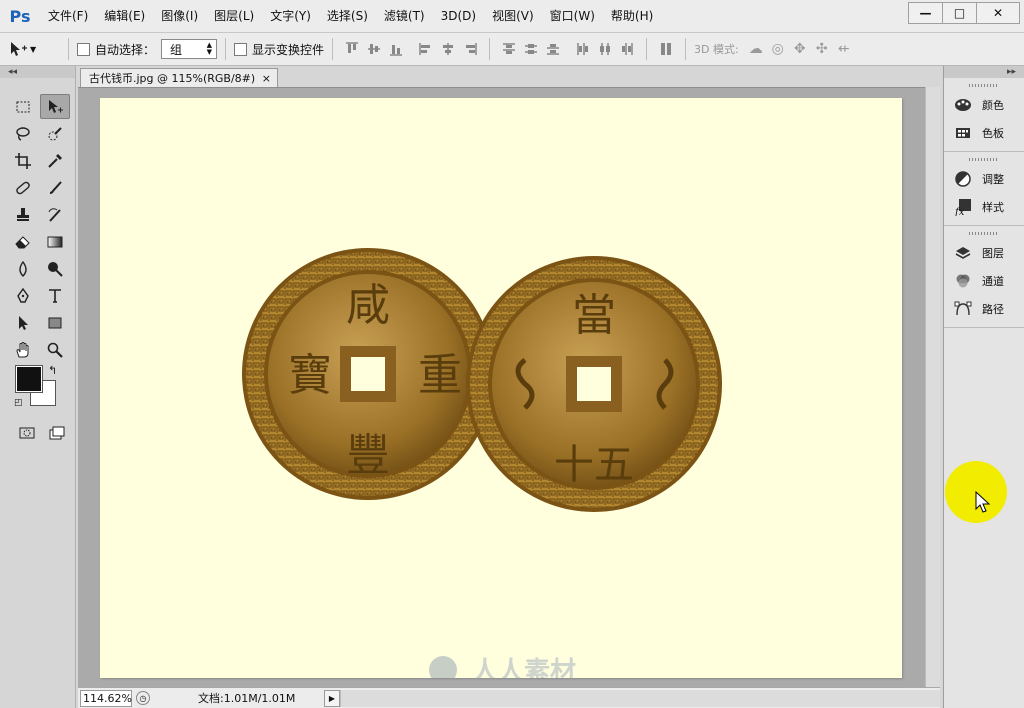 This screenshot has width=1024, height=708. I want to click on horizontal-scrollbar, so click(640, 698).